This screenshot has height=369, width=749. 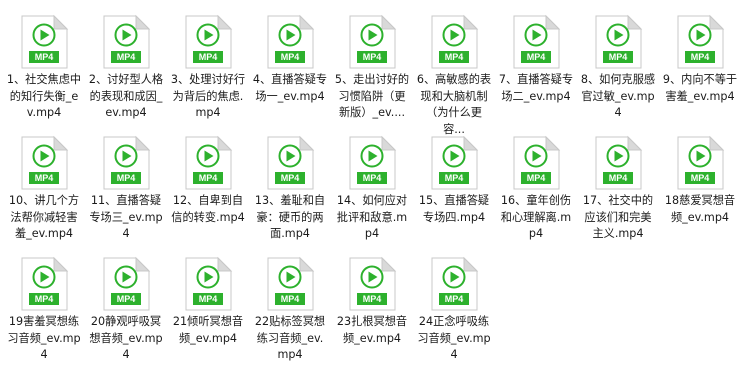 I want to click on file-item: MP4 16、童年创伤和心理解离.mp4, so click(x=536, y=189).